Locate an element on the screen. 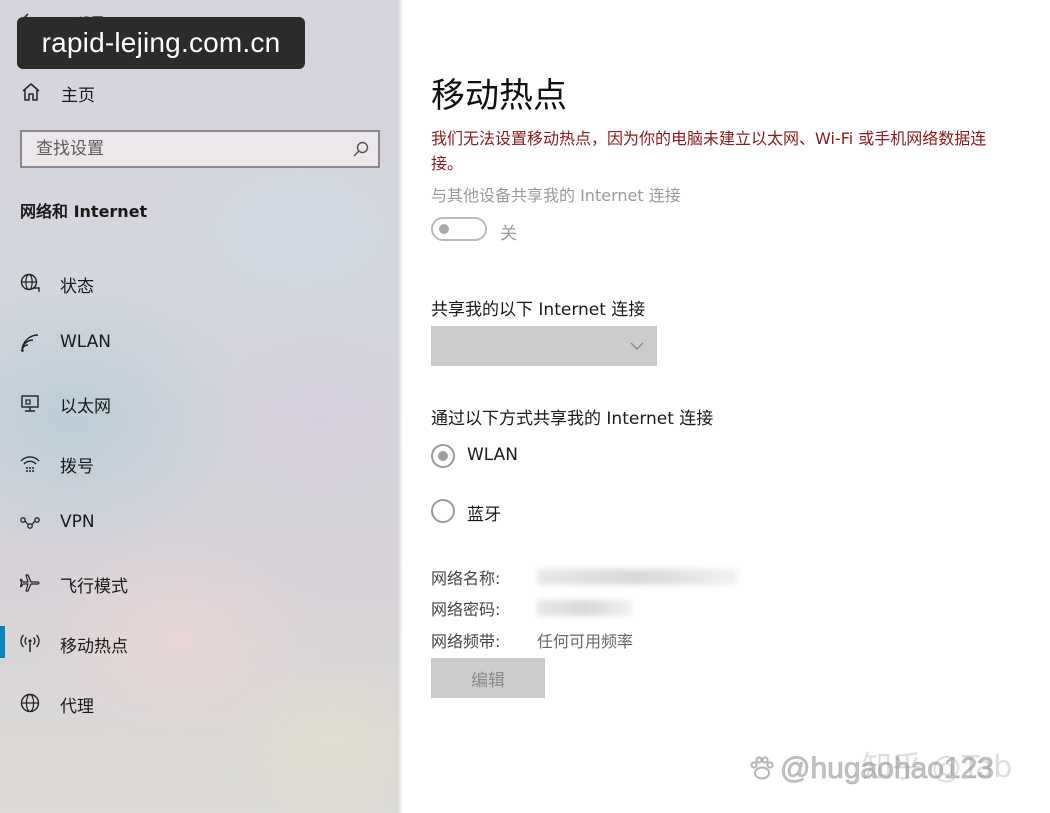 Image resolution: width=1050 pixels, height=813 pixels. sidebar-item-label: 移动热点 is located at coordinates (94, 647).